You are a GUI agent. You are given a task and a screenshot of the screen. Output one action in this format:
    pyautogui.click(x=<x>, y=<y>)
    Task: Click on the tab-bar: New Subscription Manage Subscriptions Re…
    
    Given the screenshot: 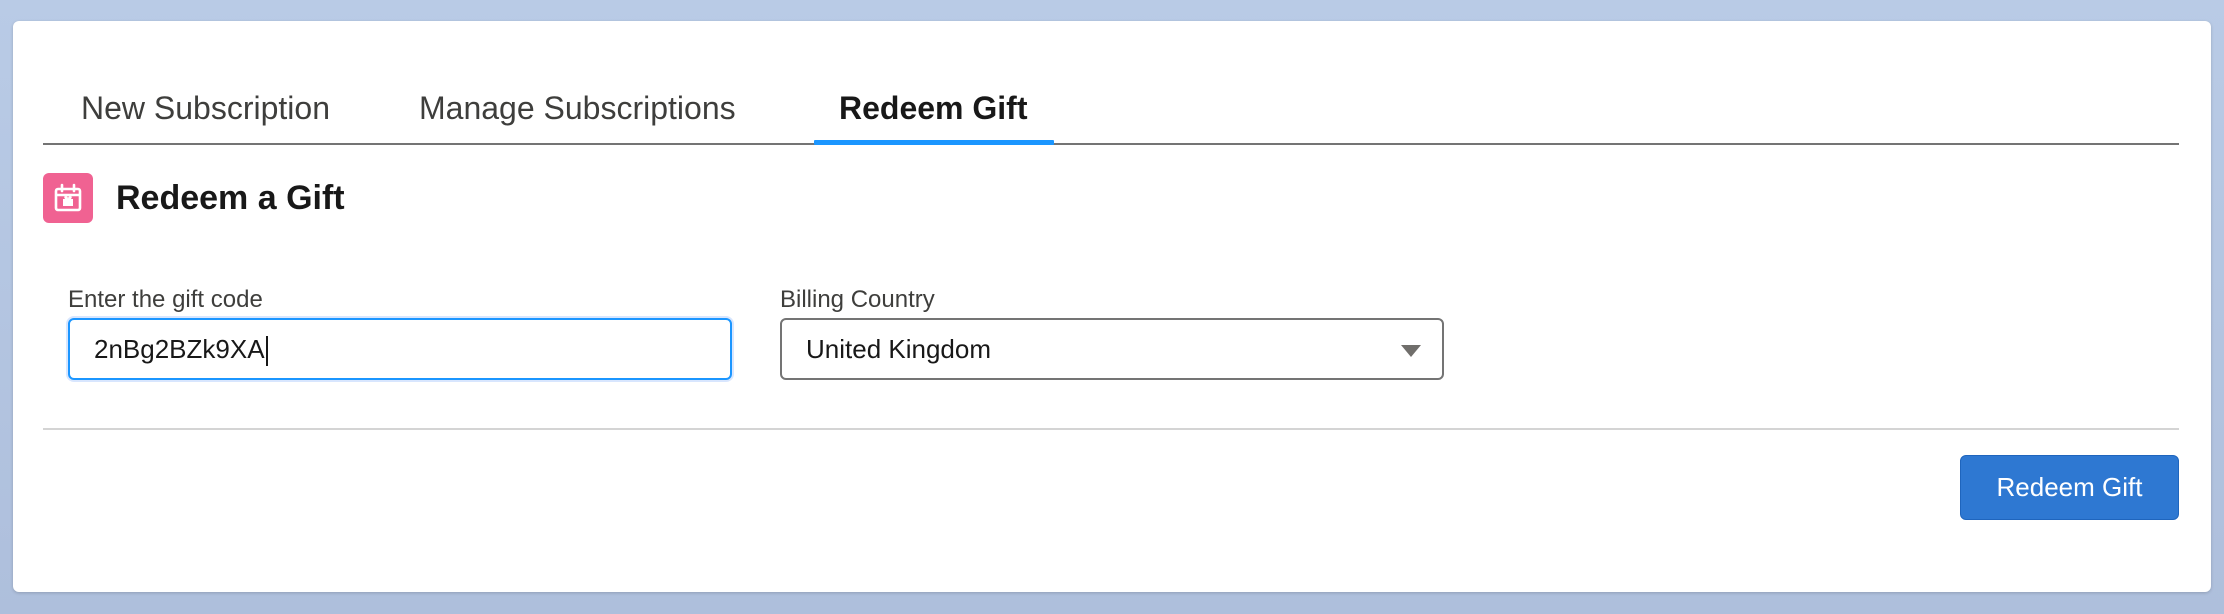 What is the action you would take?
    pyautogui.click(x=1111, y=103)
    